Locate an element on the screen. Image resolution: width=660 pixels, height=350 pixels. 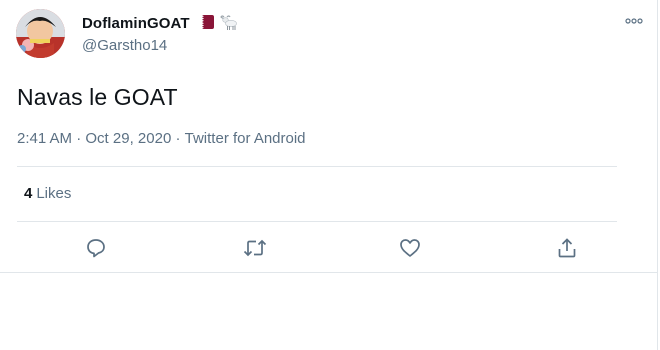
avatar-image is located at coordinates (40, 33).